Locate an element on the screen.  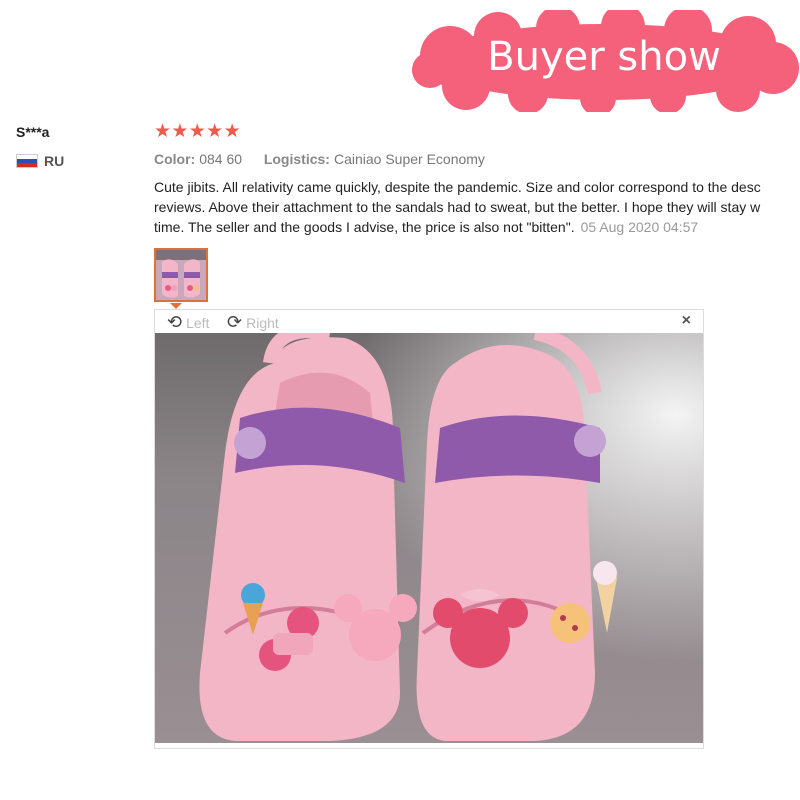
banner-title: Buyer show is located at coordinates (604, 57).